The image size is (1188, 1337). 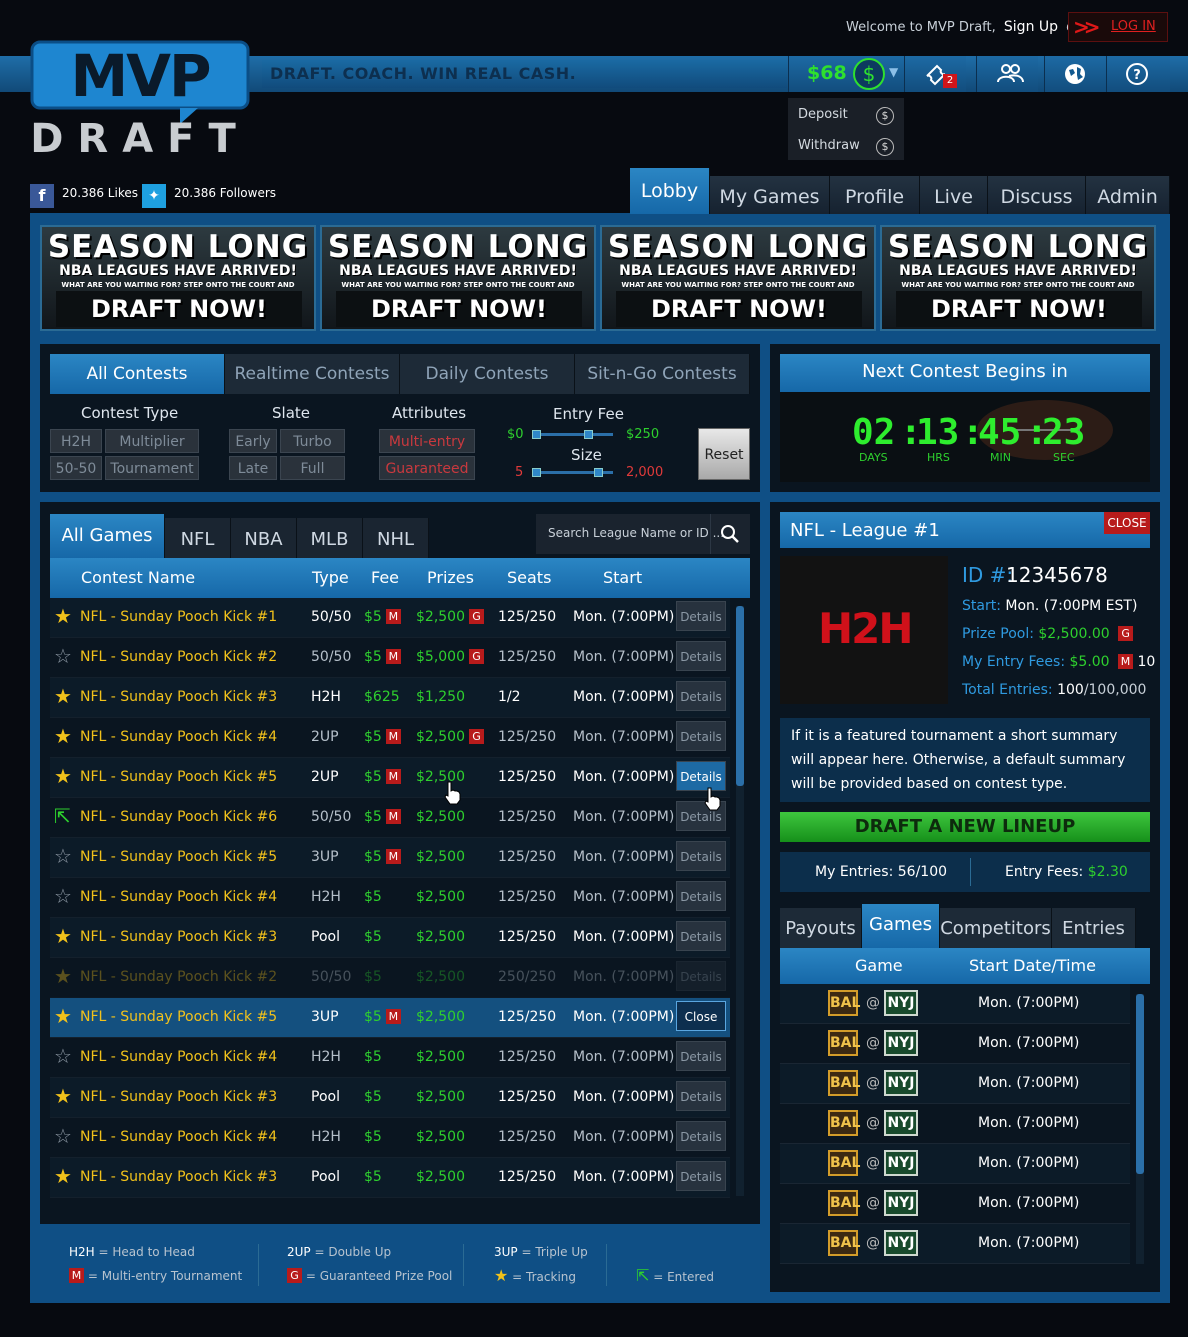 I want to click on tab-competitors: Competitors, so click(x=996, y=928).